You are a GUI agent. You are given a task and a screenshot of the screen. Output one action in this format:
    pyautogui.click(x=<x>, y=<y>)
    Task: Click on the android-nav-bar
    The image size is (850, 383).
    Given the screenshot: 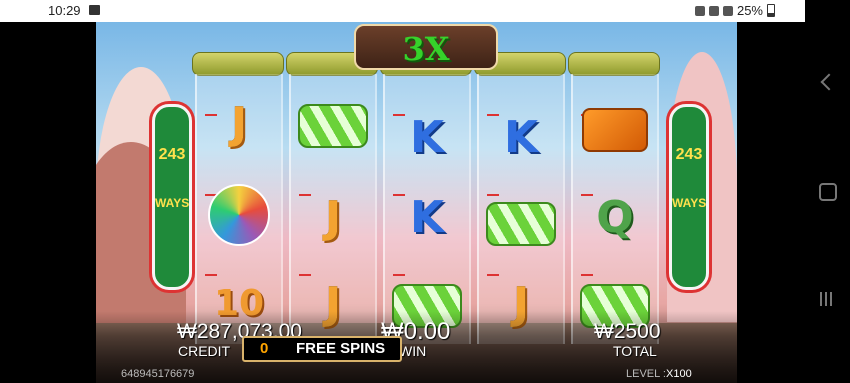 What is the action you would take?
    pyautogui.click(x=827, y=191)
    